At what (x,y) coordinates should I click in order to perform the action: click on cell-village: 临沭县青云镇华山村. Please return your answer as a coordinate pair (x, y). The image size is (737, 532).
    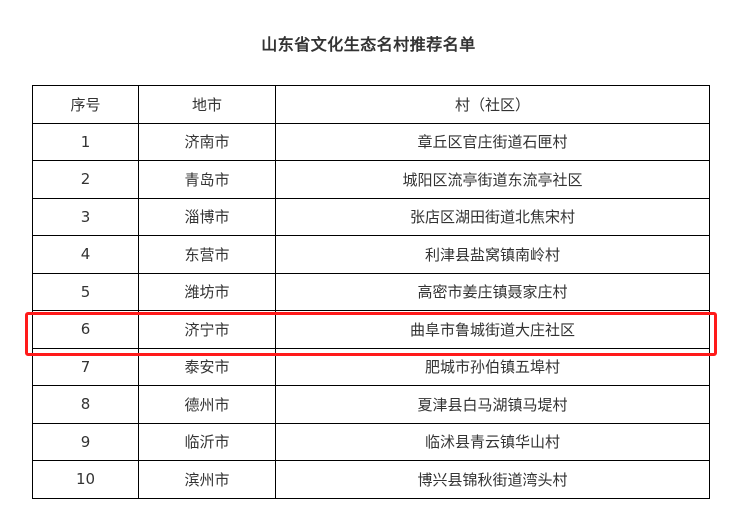
    Looking at the image, I should click on (492, 441).